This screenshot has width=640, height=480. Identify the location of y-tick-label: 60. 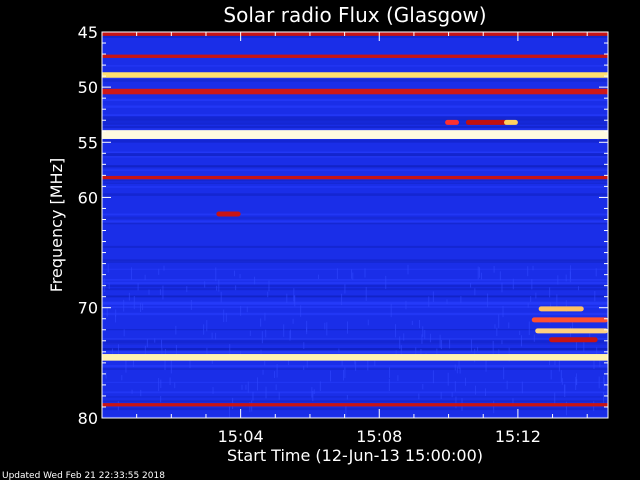
(88, 197).